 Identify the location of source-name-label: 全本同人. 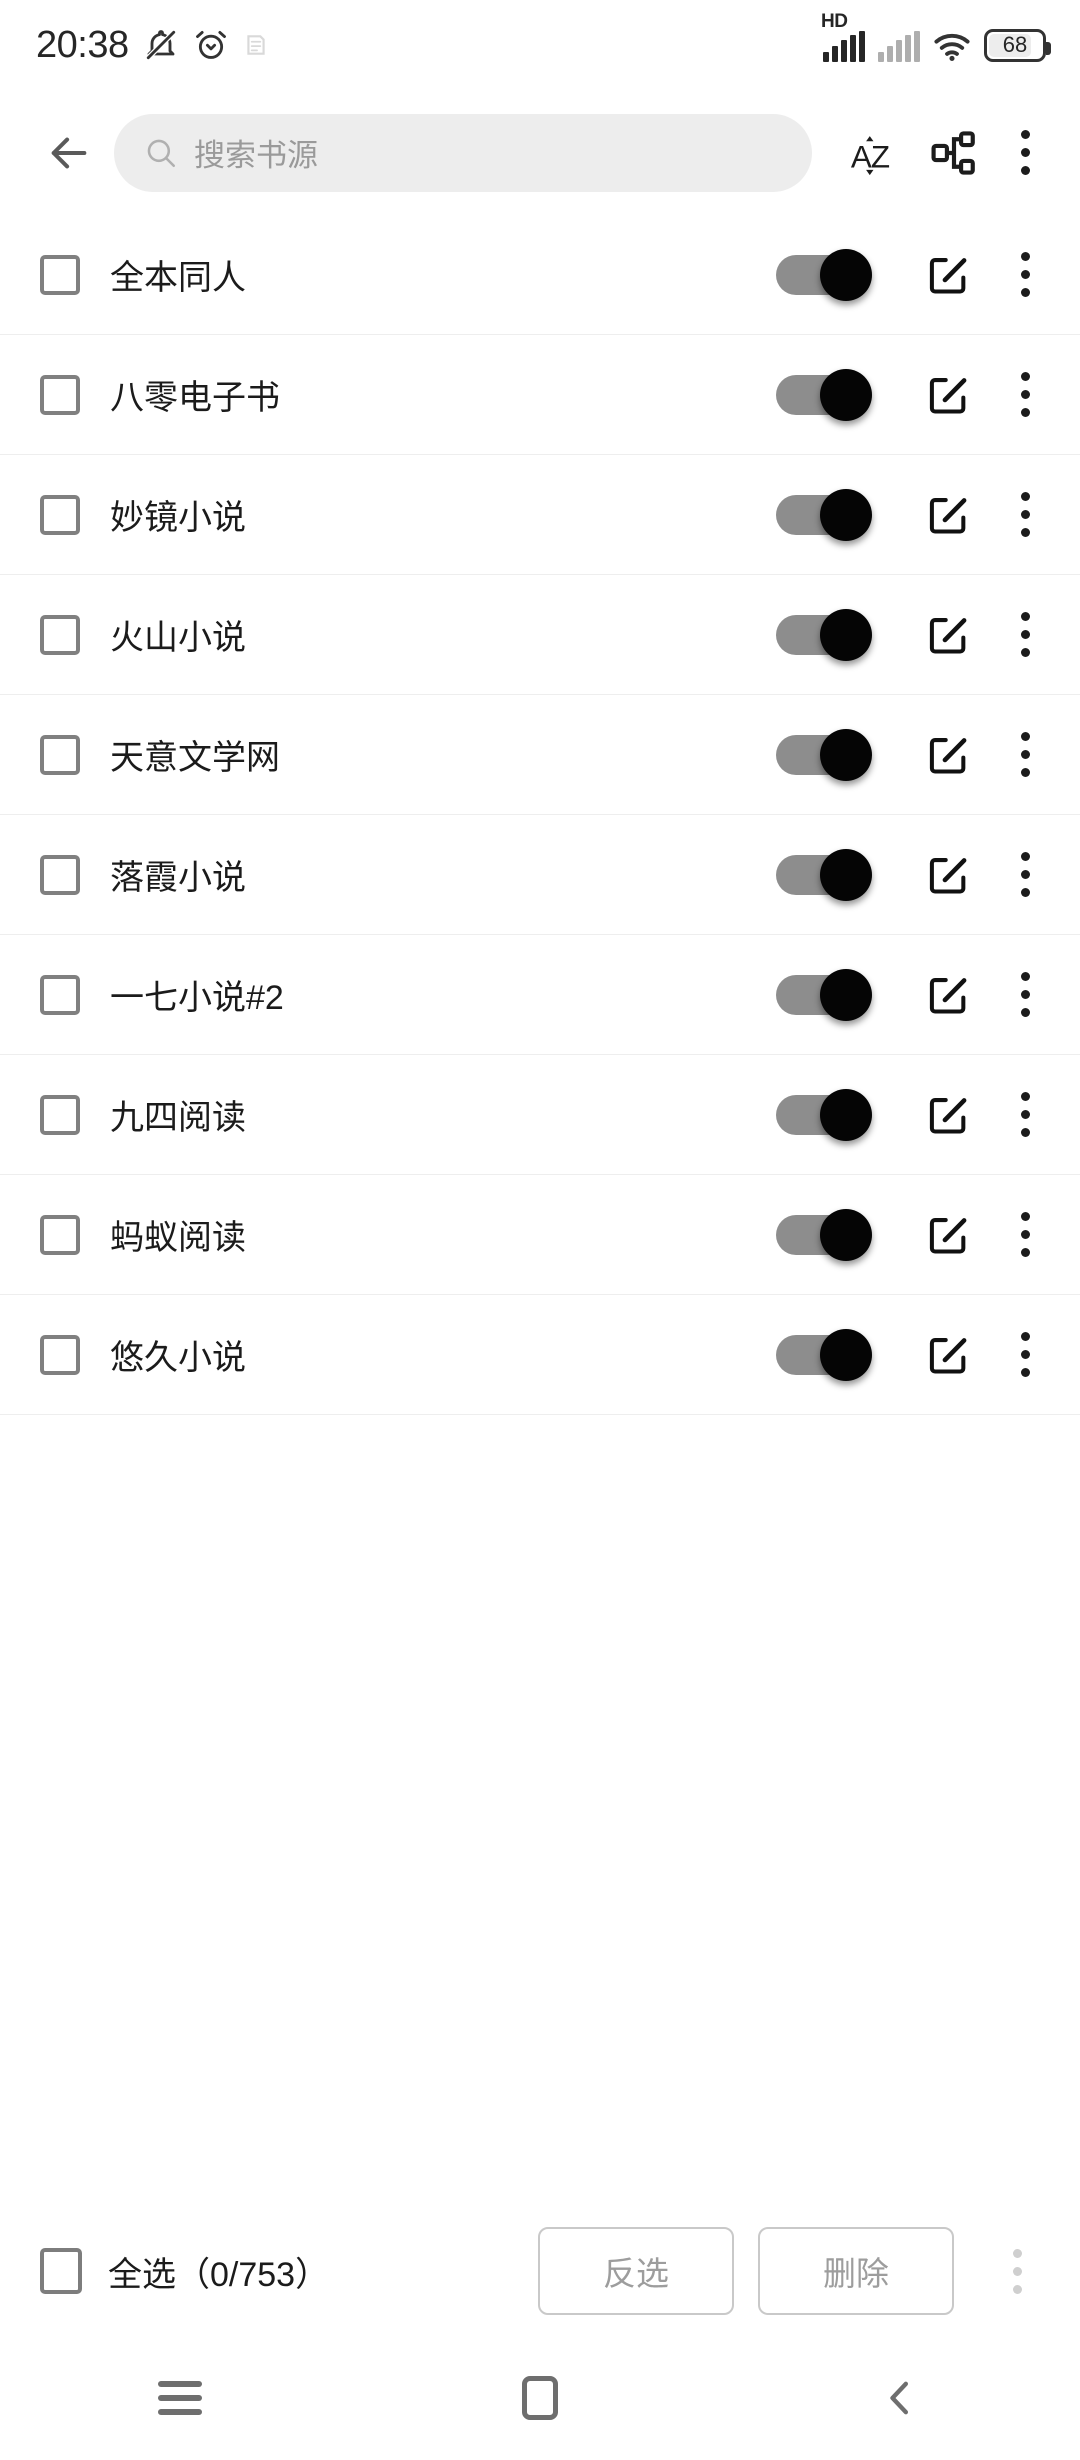
(178, 278).